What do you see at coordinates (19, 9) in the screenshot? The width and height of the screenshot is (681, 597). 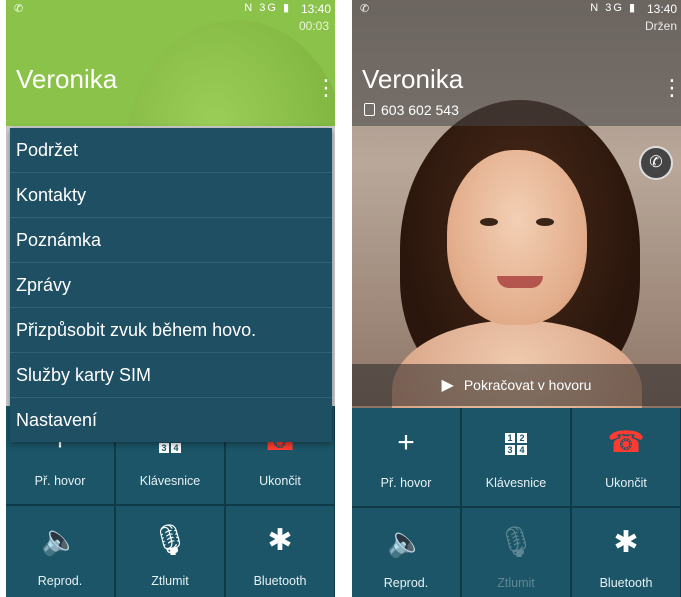 I see `active-call-icon: ✆` at bounding box center [19, 9].